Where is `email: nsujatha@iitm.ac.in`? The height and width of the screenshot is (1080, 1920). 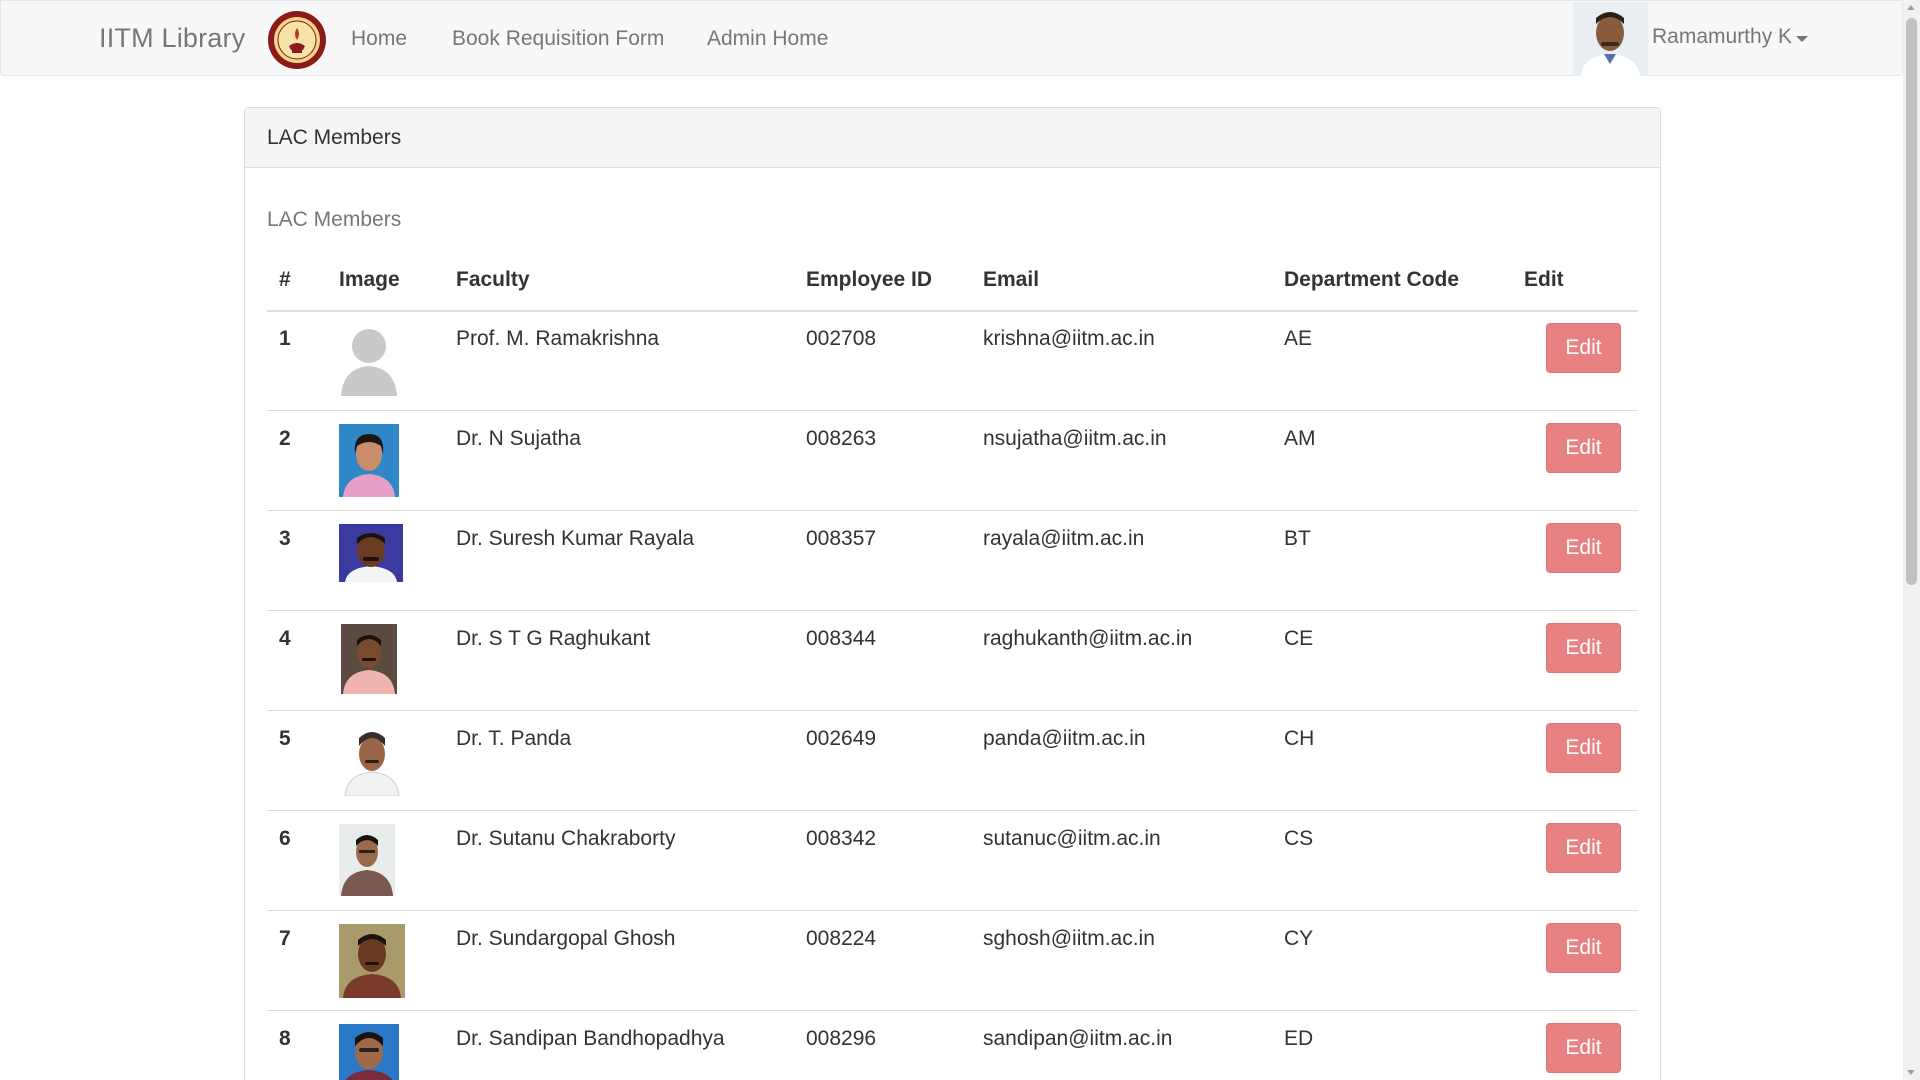
email: nsujatha@iitm.ac.in is located at coordinates (1075, 438).